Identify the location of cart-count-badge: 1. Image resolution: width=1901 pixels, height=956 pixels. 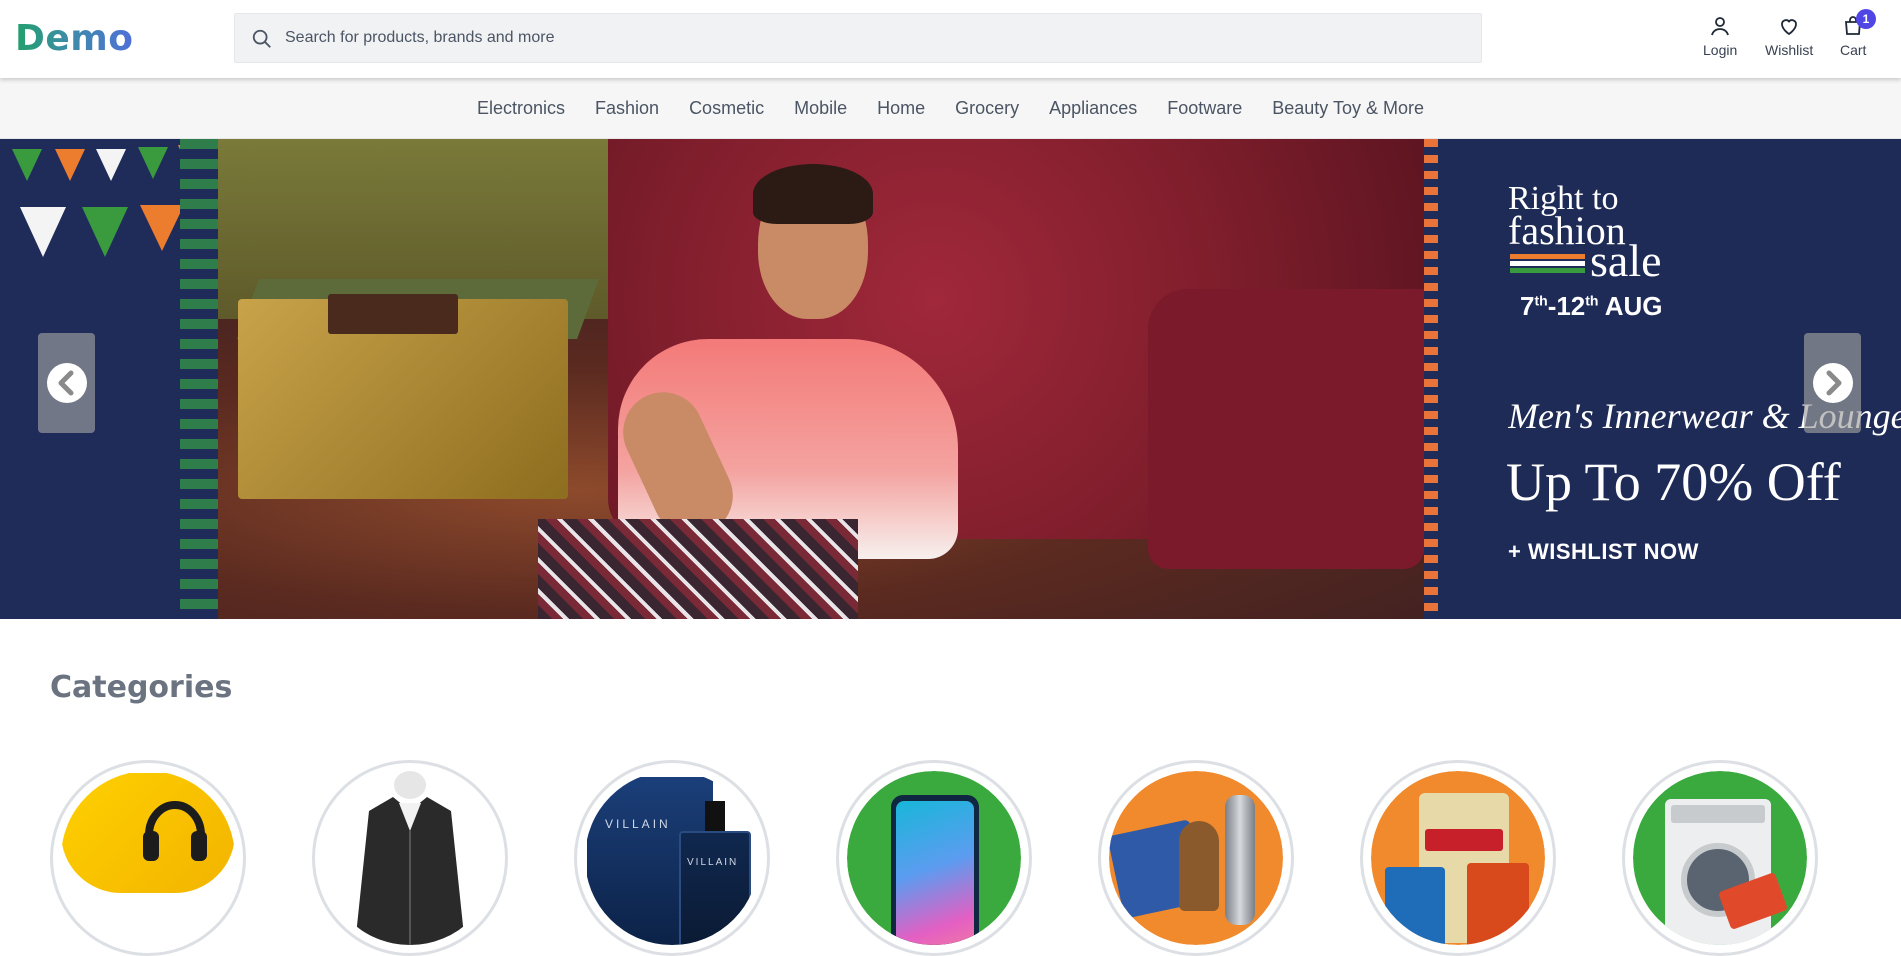
(1866, 19).